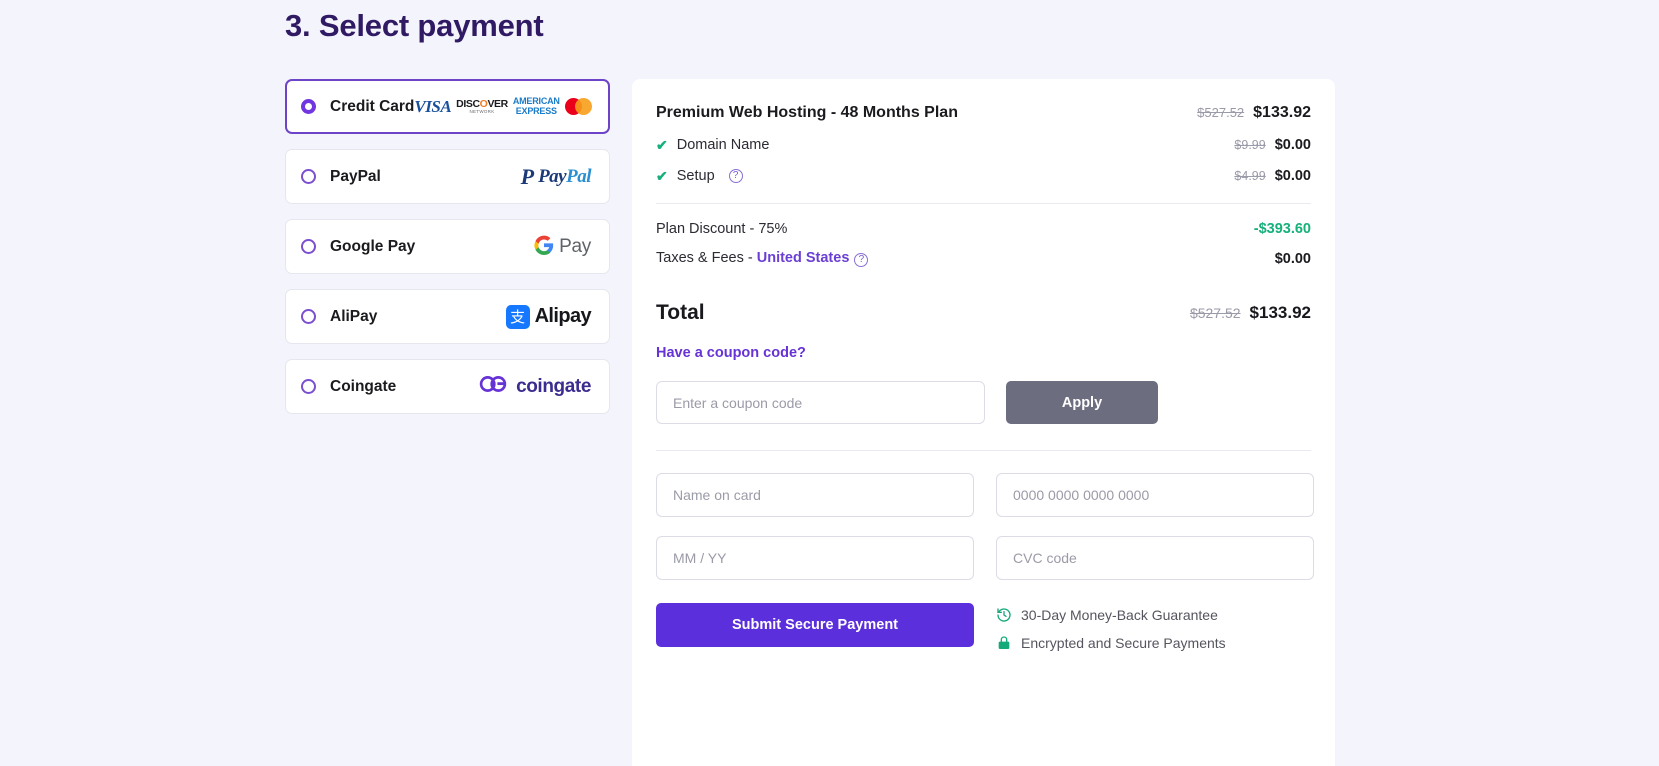 The width and height of the screenshot is (1659, 766). I want to click on total-label: Total, so click(680, 312).